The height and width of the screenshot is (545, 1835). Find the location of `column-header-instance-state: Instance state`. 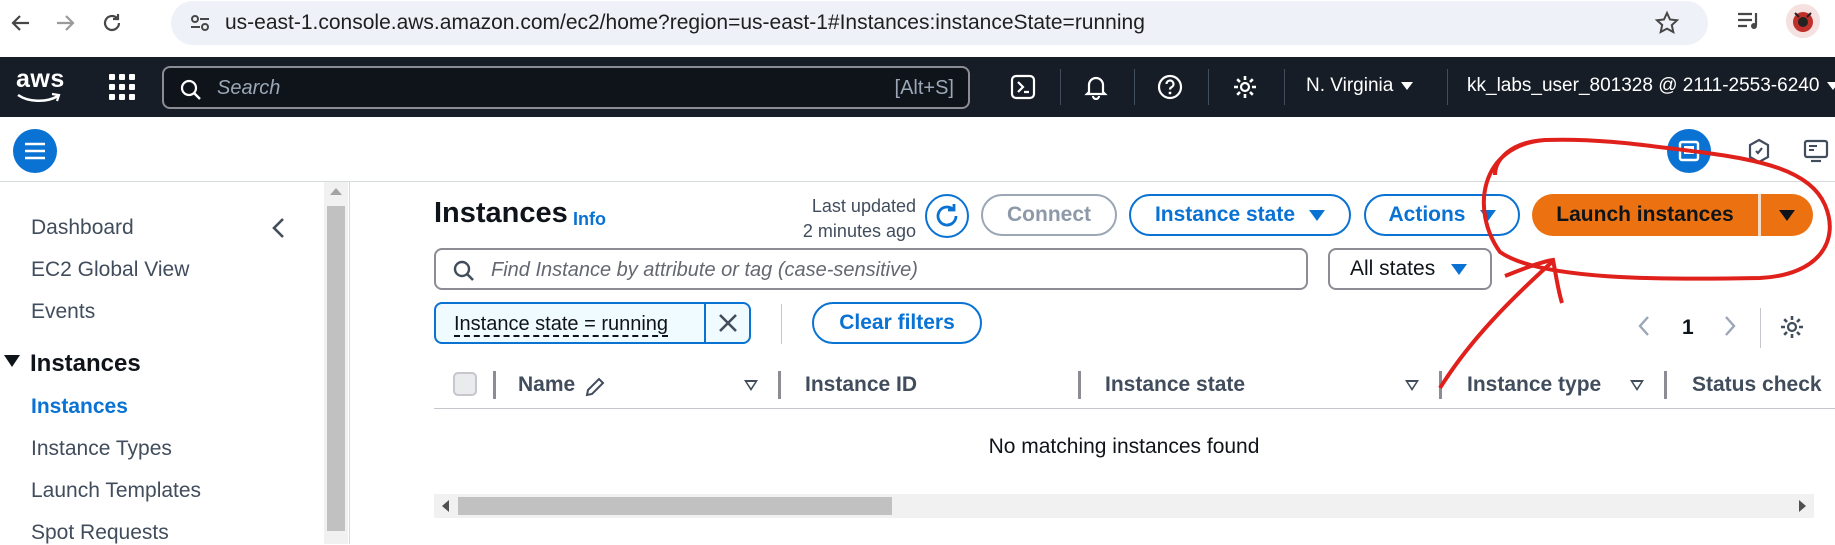

column-header-instance-state: Instance state is located at coordinates (1175, 385).